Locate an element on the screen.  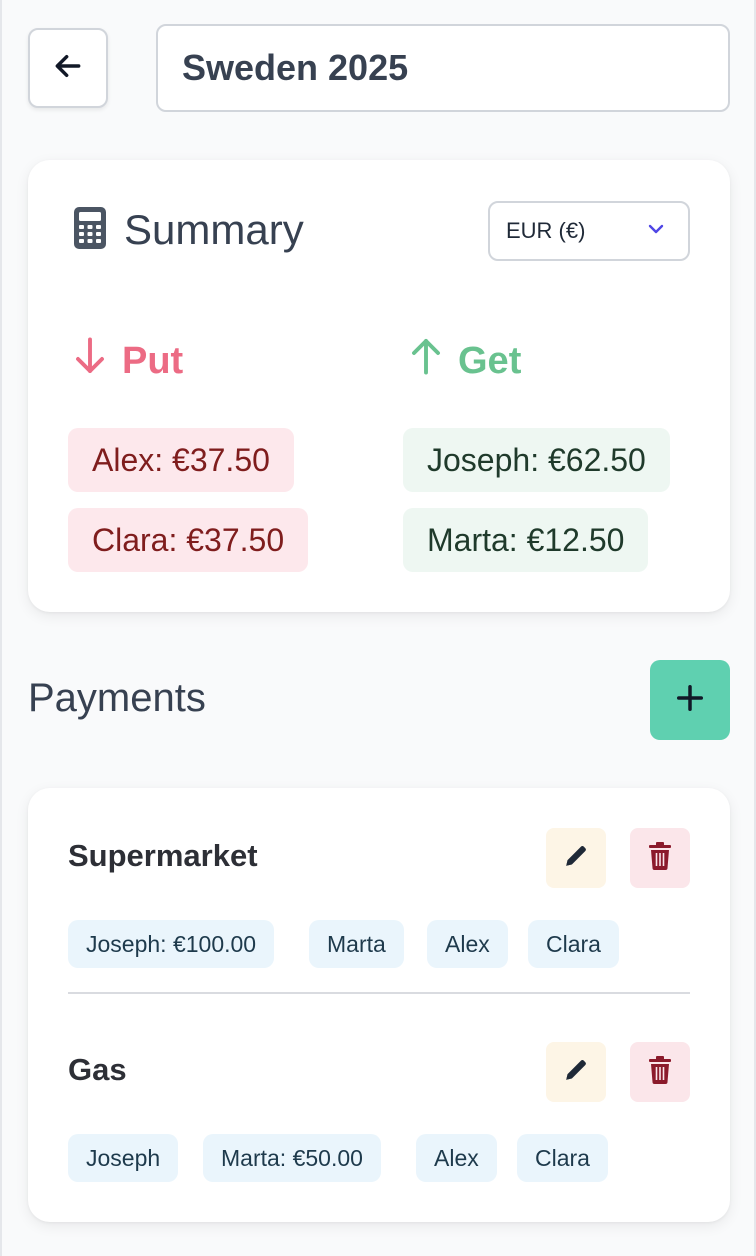
put-heading: Put is located at coordinates (127, 361).